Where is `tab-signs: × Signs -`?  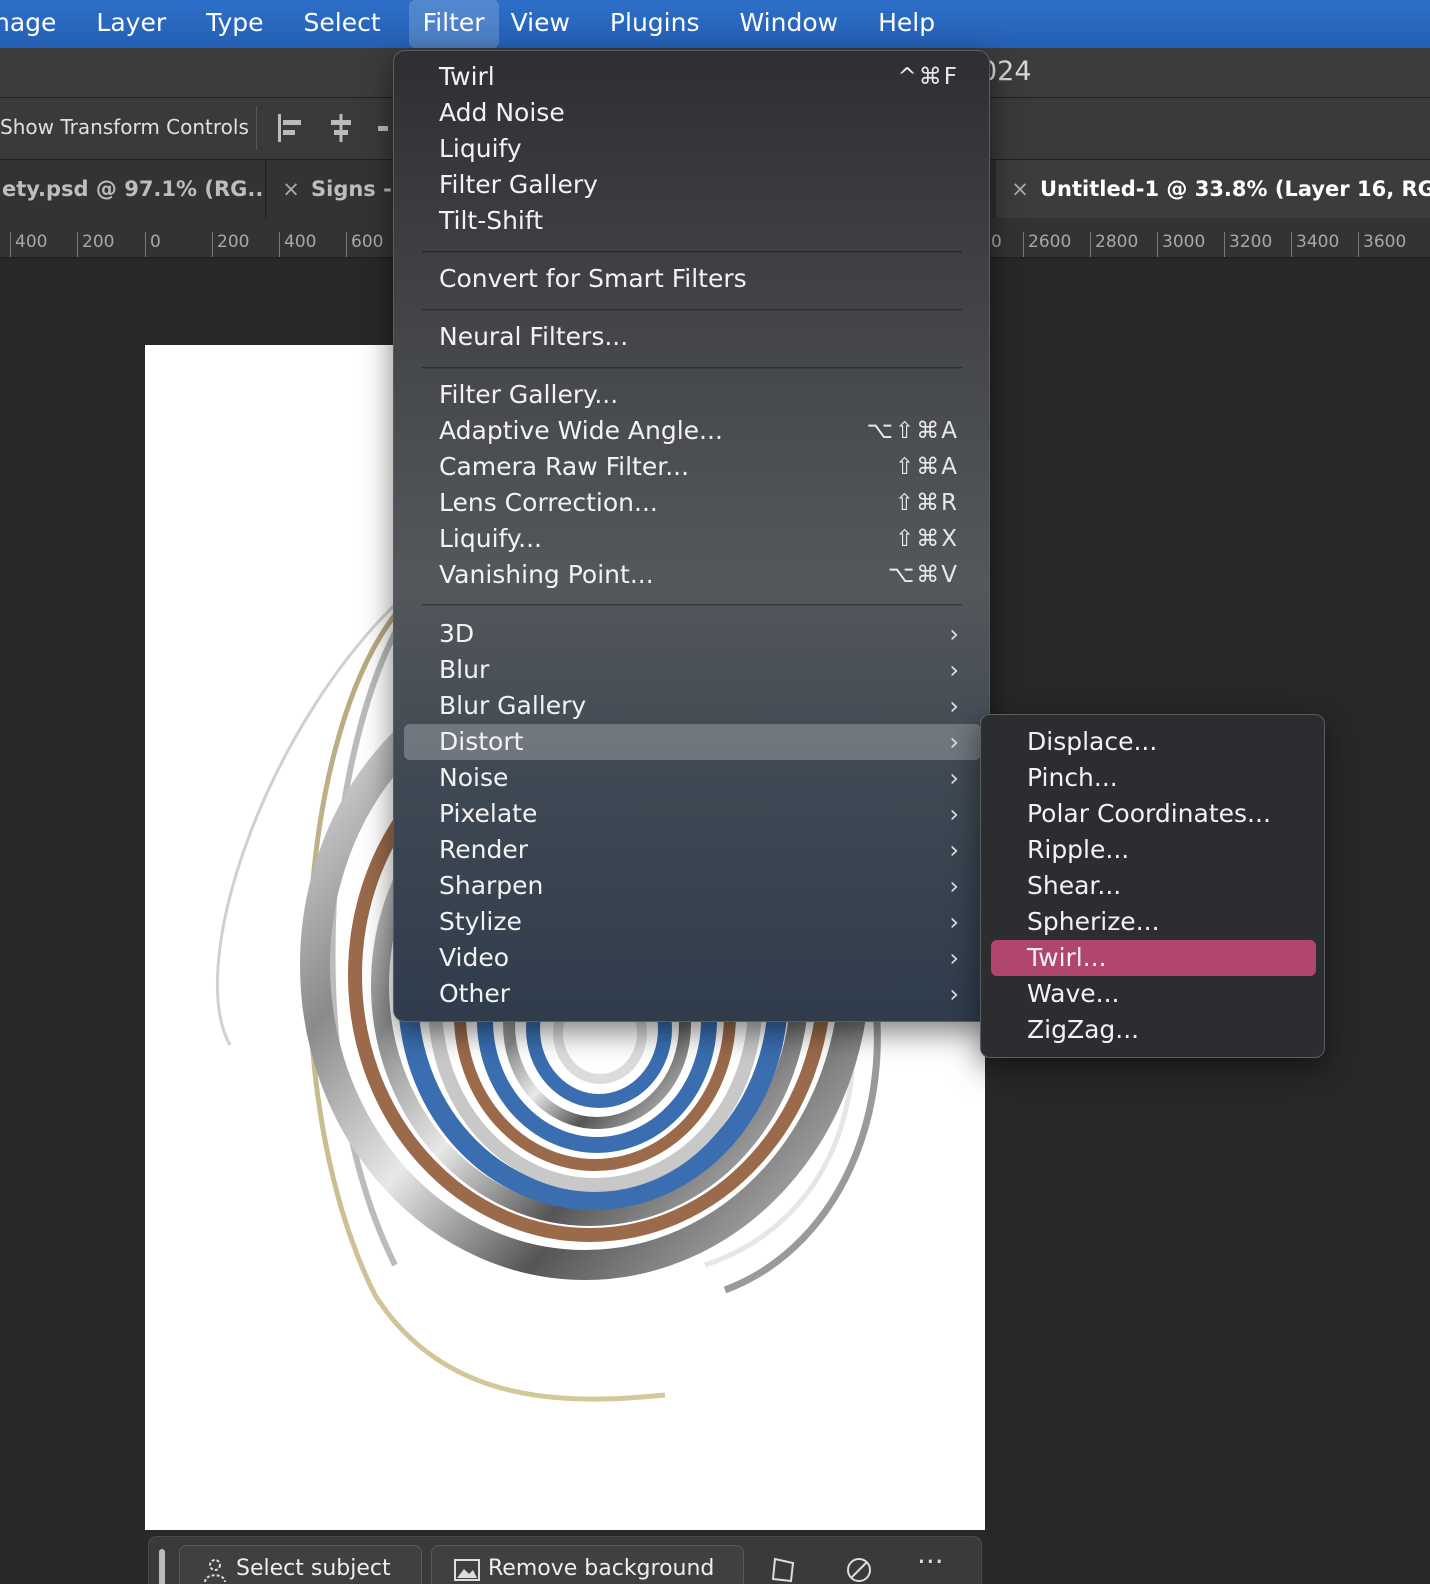
tab-signs: × Signs - is located at coordinates (332, 189).